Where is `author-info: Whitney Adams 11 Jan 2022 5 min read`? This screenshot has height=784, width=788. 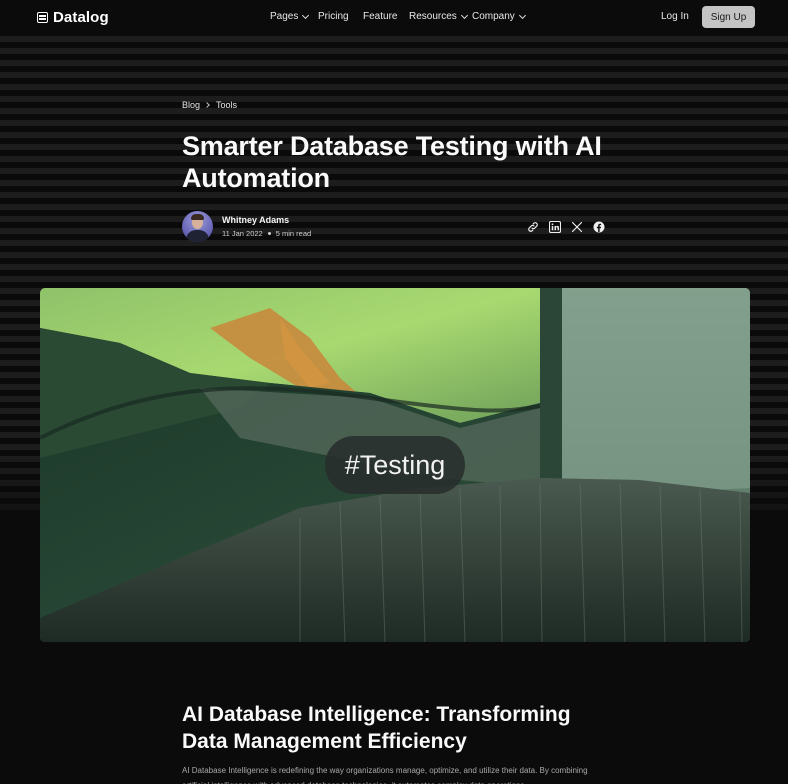 author-info: Whitney Adams 11 Jan 2022 5 min read is located at coordinates (266, 226).